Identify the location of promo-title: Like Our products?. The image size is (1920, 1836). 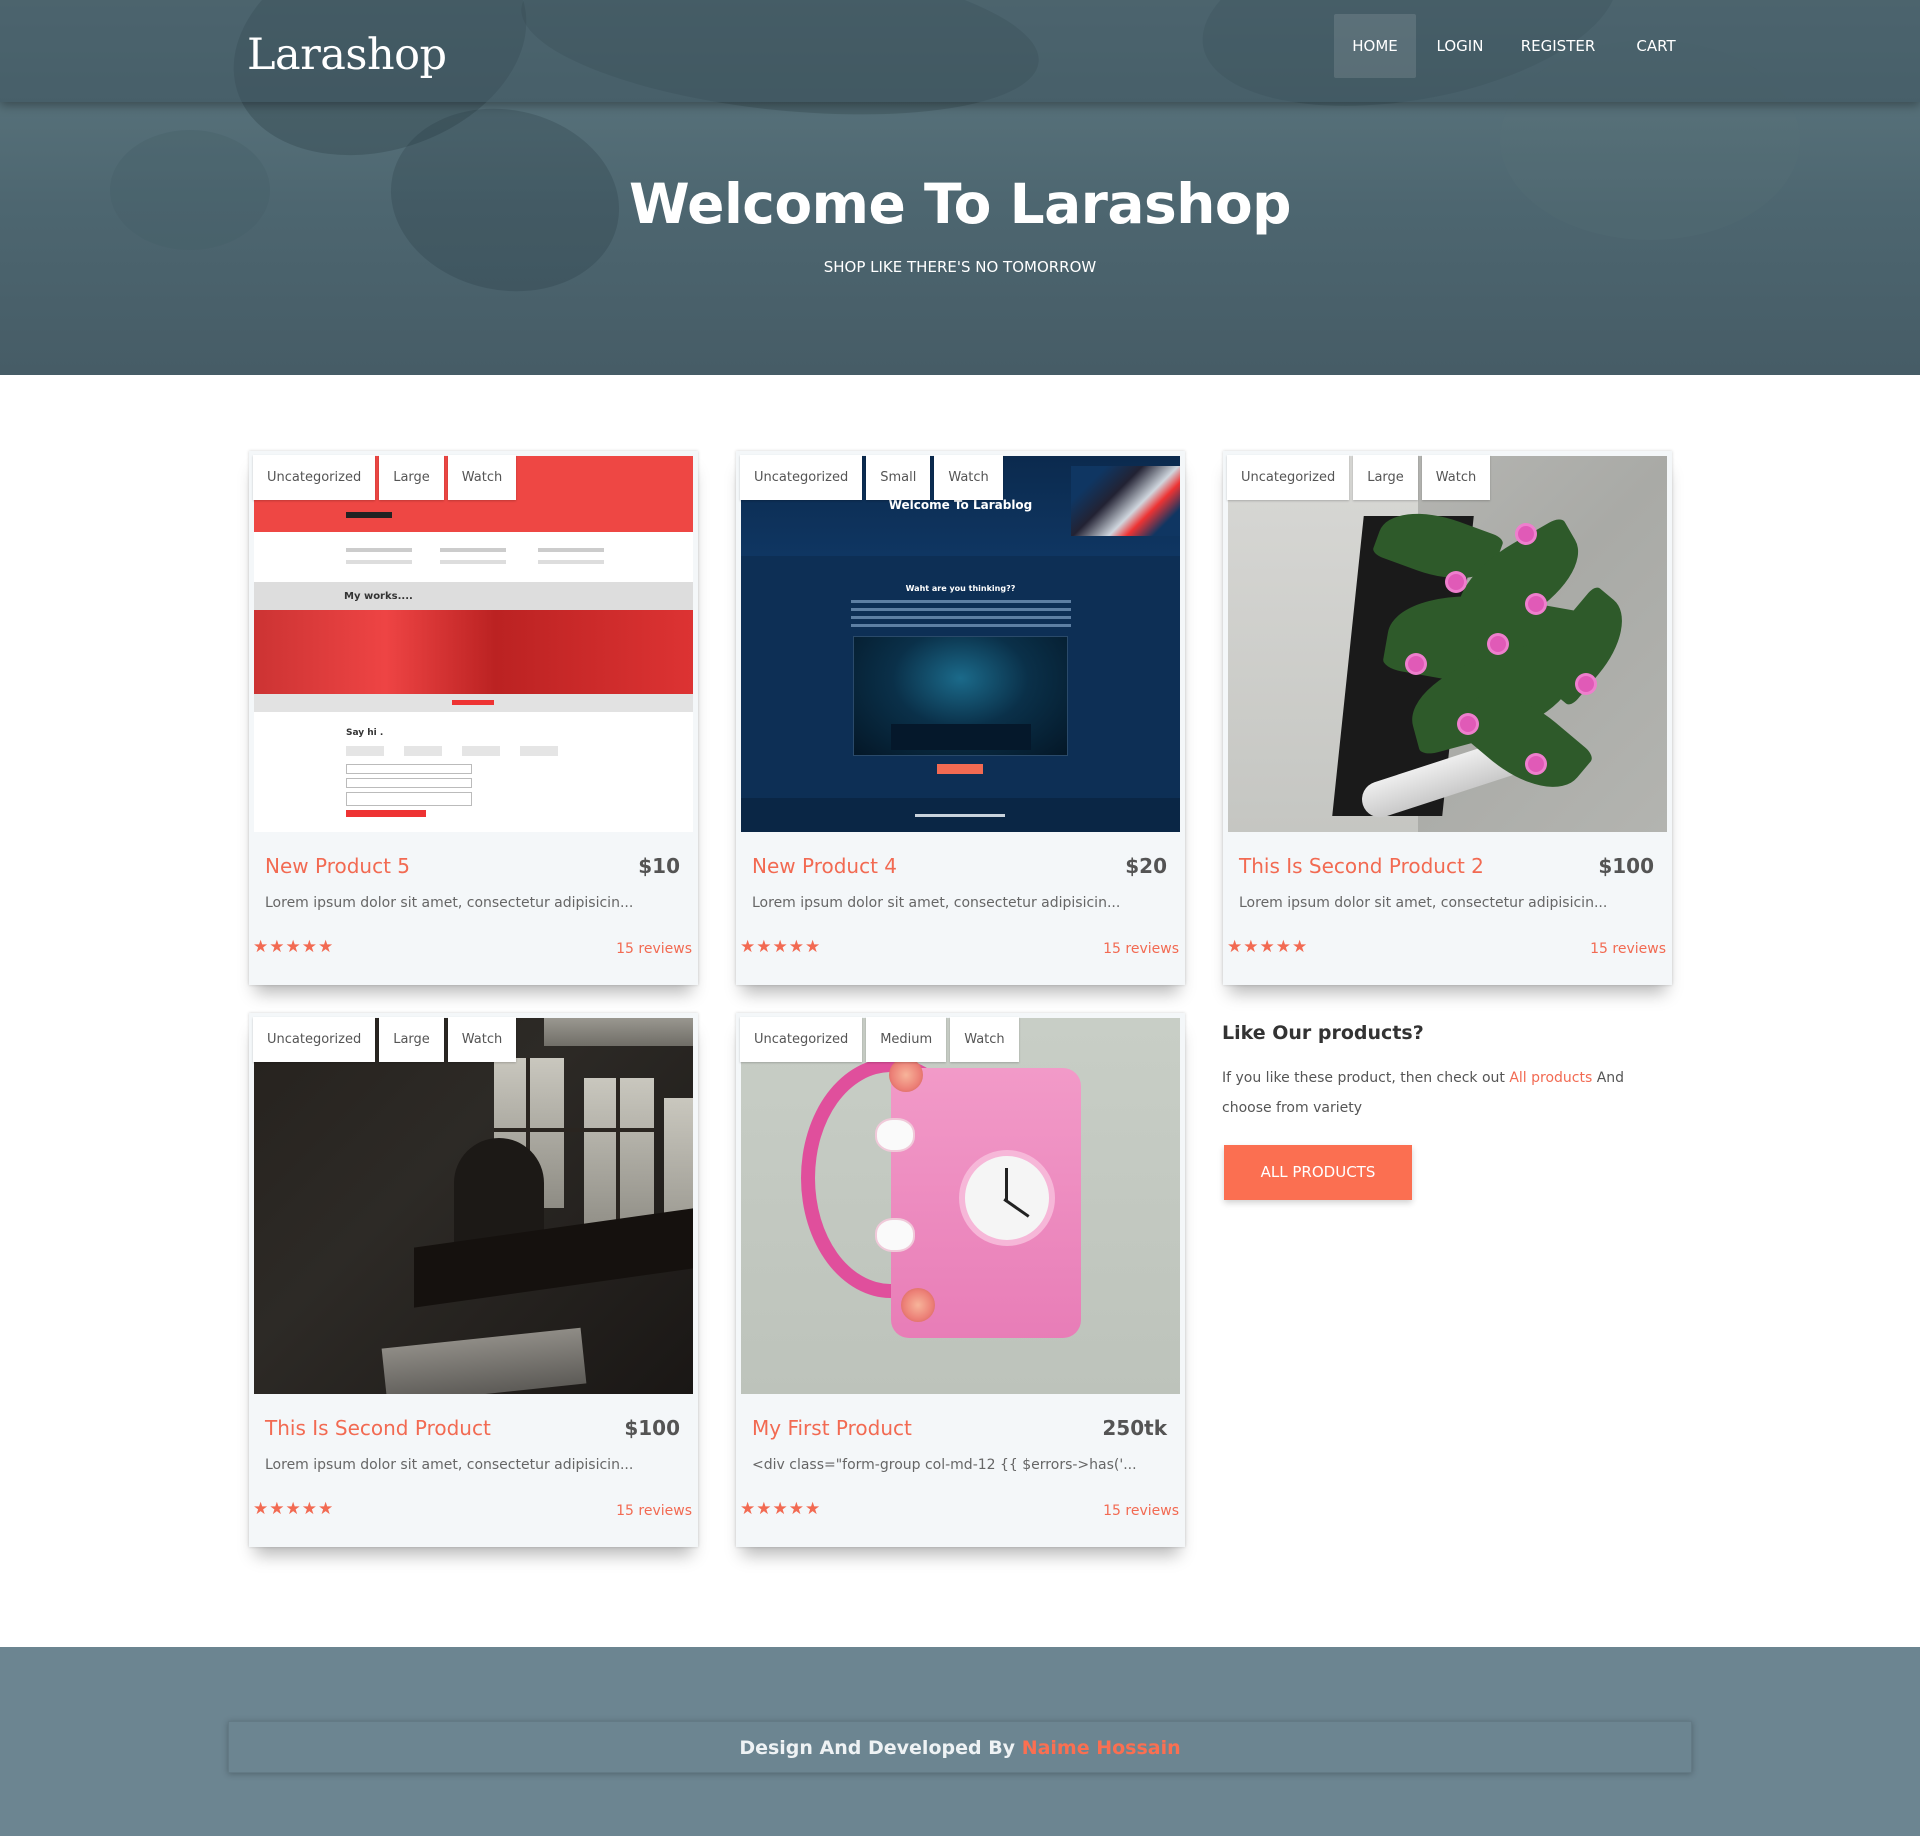
(1323, 1033).